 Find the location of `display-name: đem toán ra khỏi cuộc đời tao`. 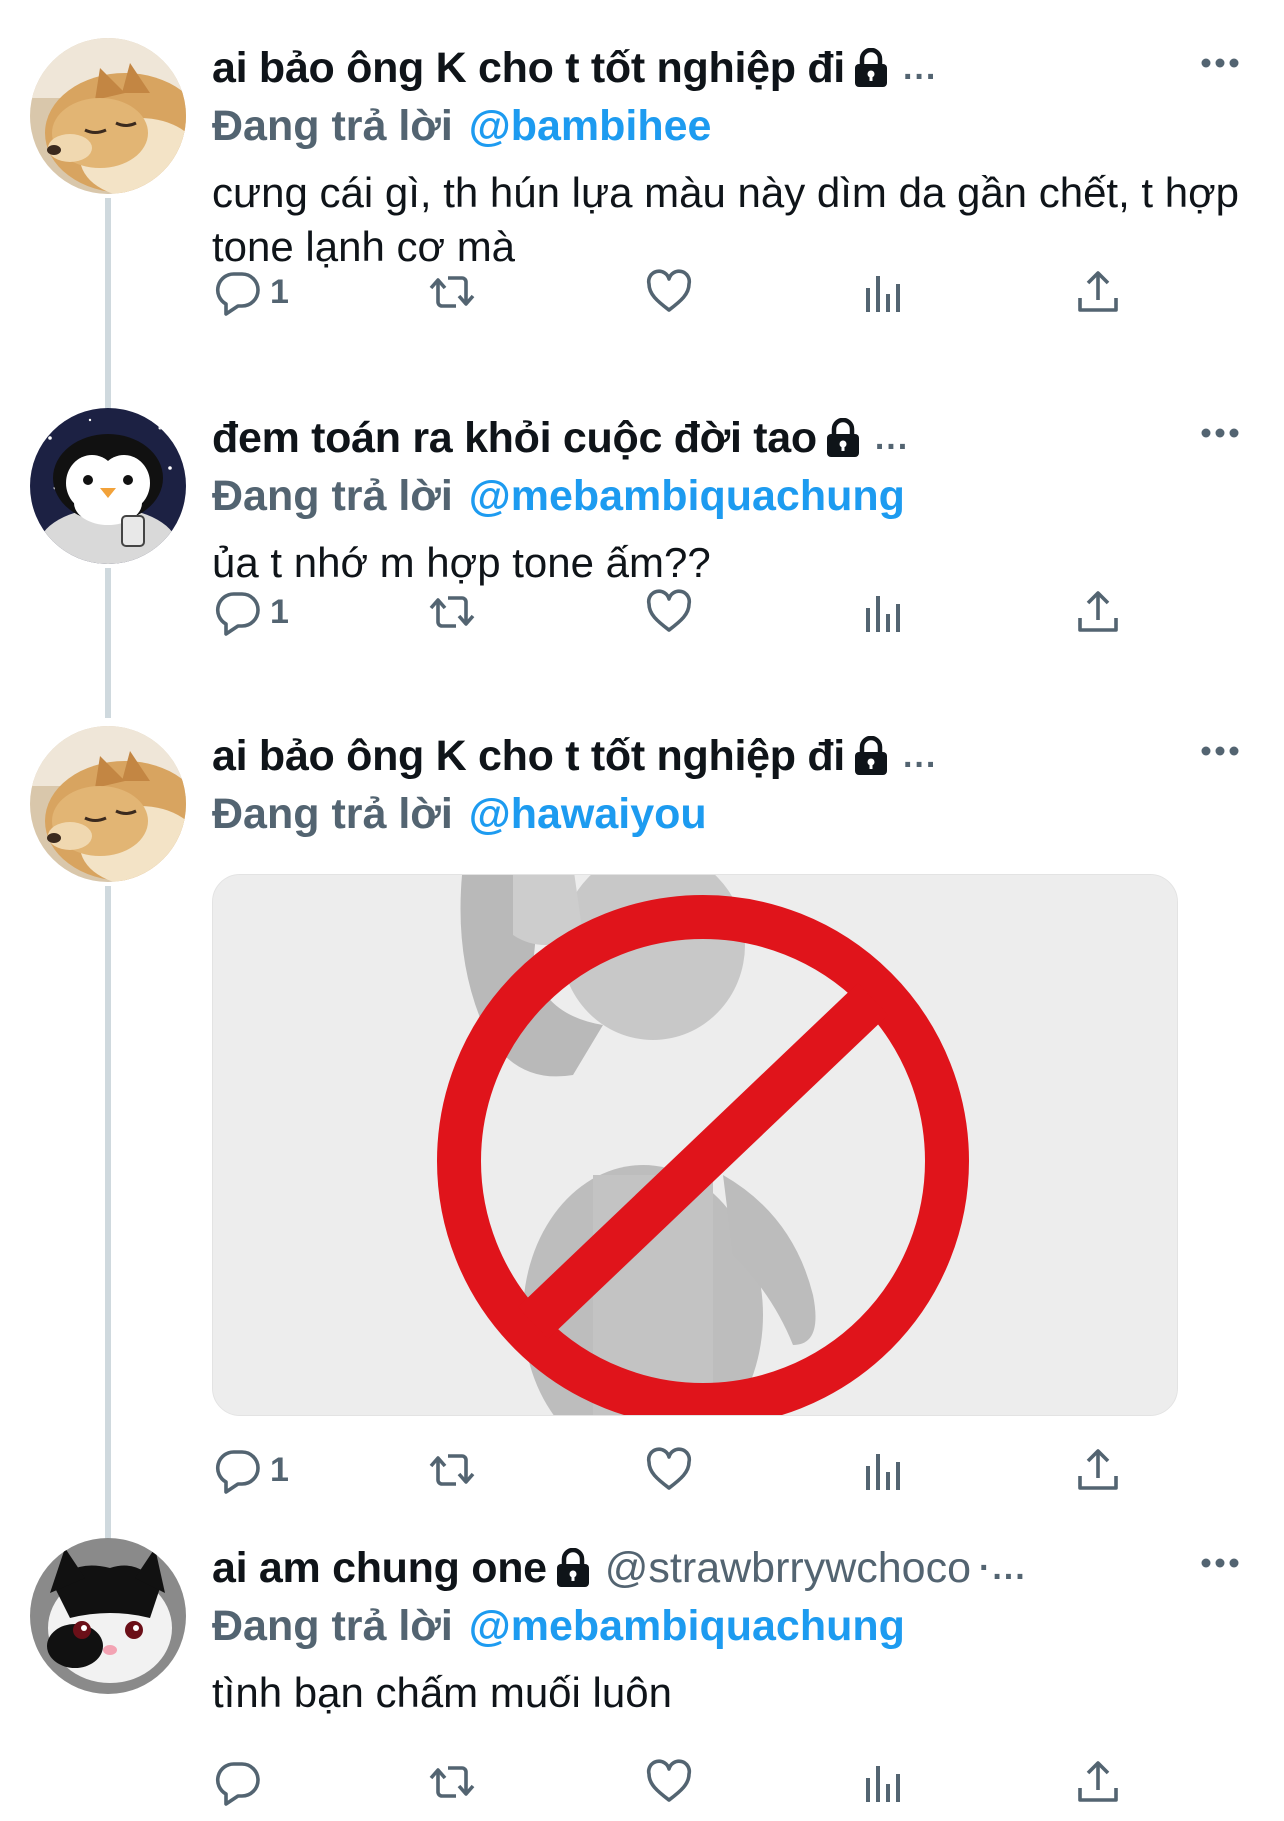

display-name: đem toán ra khỏi cuộc đời tao is located at coordinates (514, 438).